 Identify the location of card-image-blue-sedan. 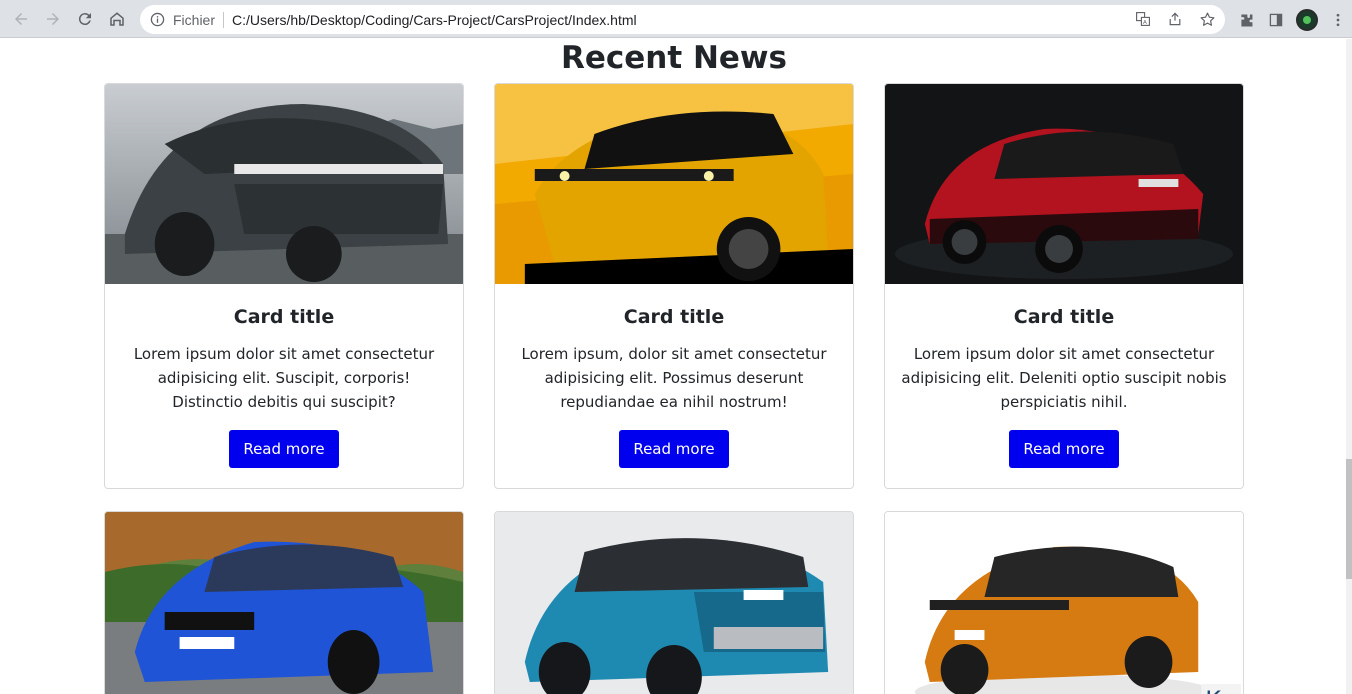
(284, 603).